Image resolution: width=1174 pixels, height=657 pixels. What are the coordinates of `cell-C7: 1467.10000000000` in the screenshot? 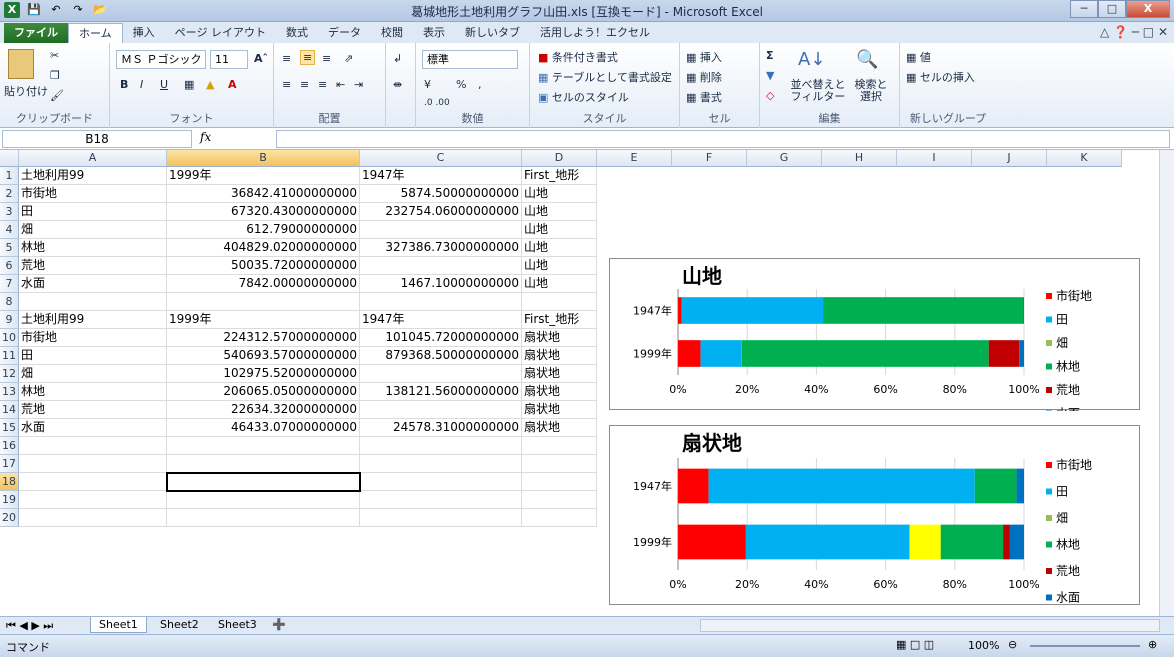 It's located at (441, 284).